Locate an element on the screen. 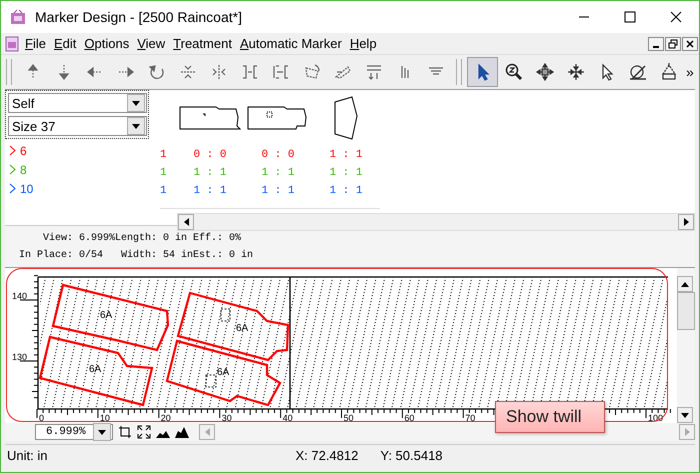  unit-label: Unit: in is located at coordinates (27, 455).